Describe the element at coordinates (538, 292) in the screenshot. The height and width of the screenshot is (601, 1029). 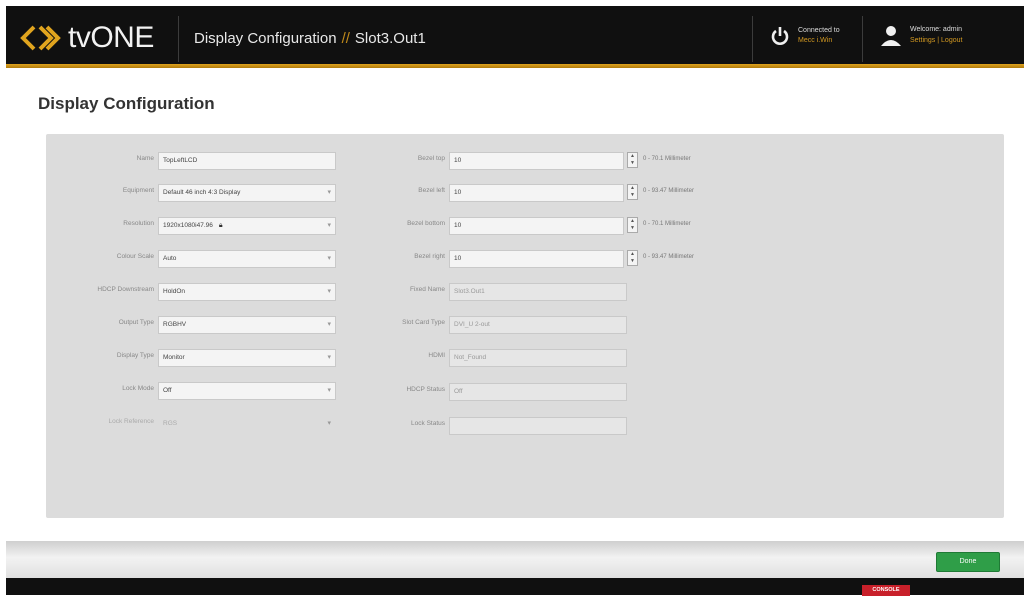
I see `fixed-name-field: Slot3.Out1` at that location.